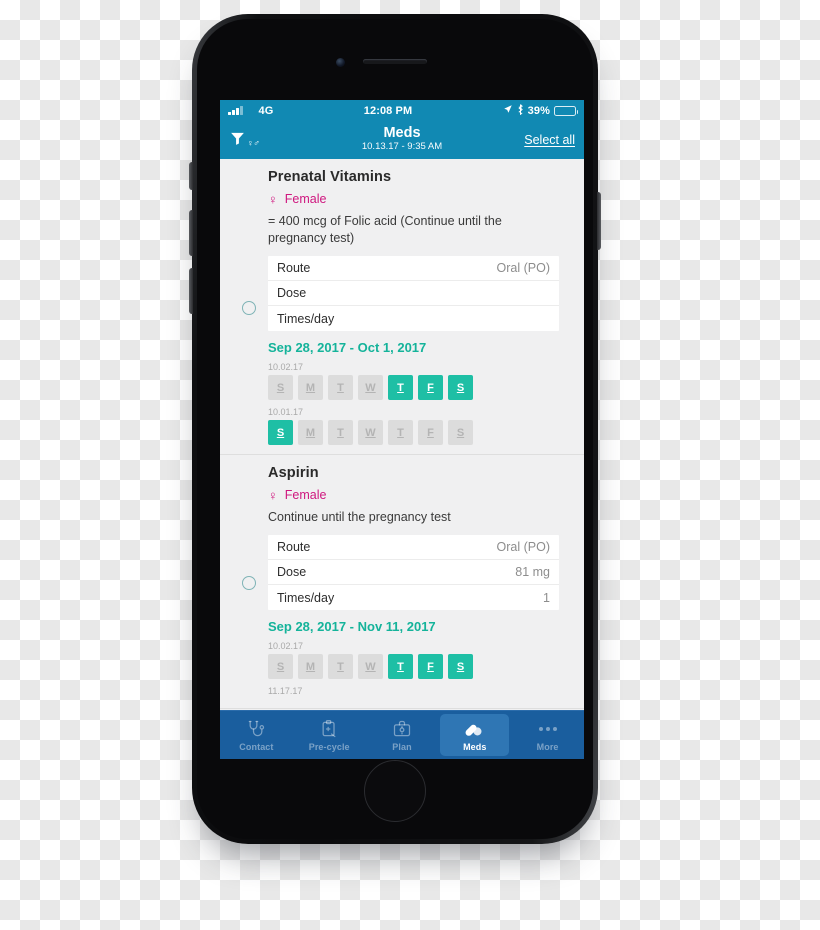 This screenshot has height=930, width=820. I want to click on tab-item-contact: Contact, so click(256, 735).